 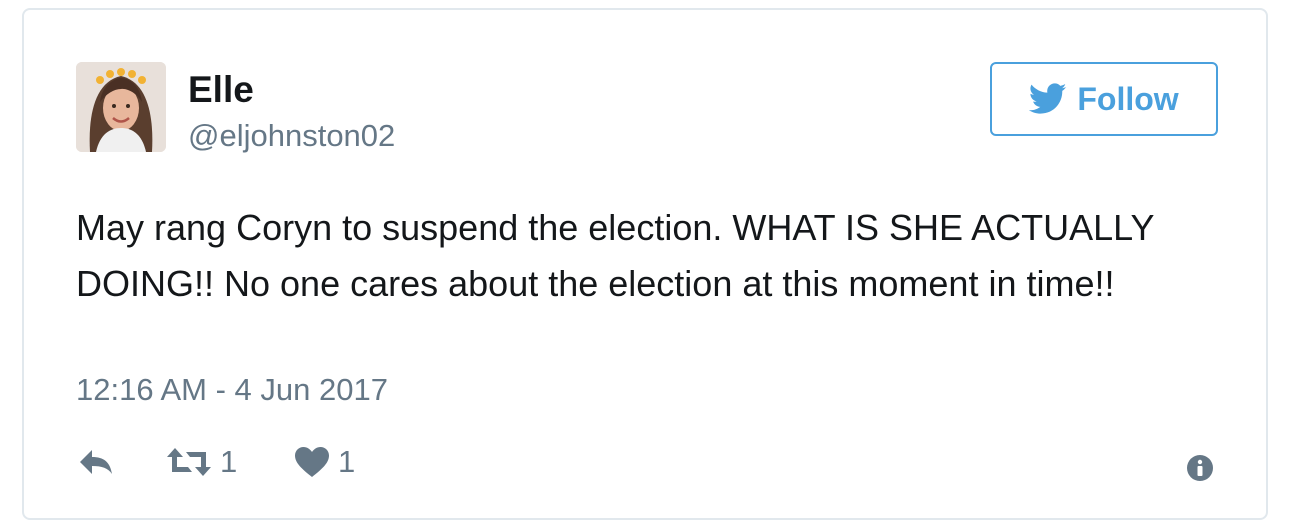 What do you see at coordinates (221, 90) in the screenshot?
I see `display-name: Elle` at bounding box center [221, 90].